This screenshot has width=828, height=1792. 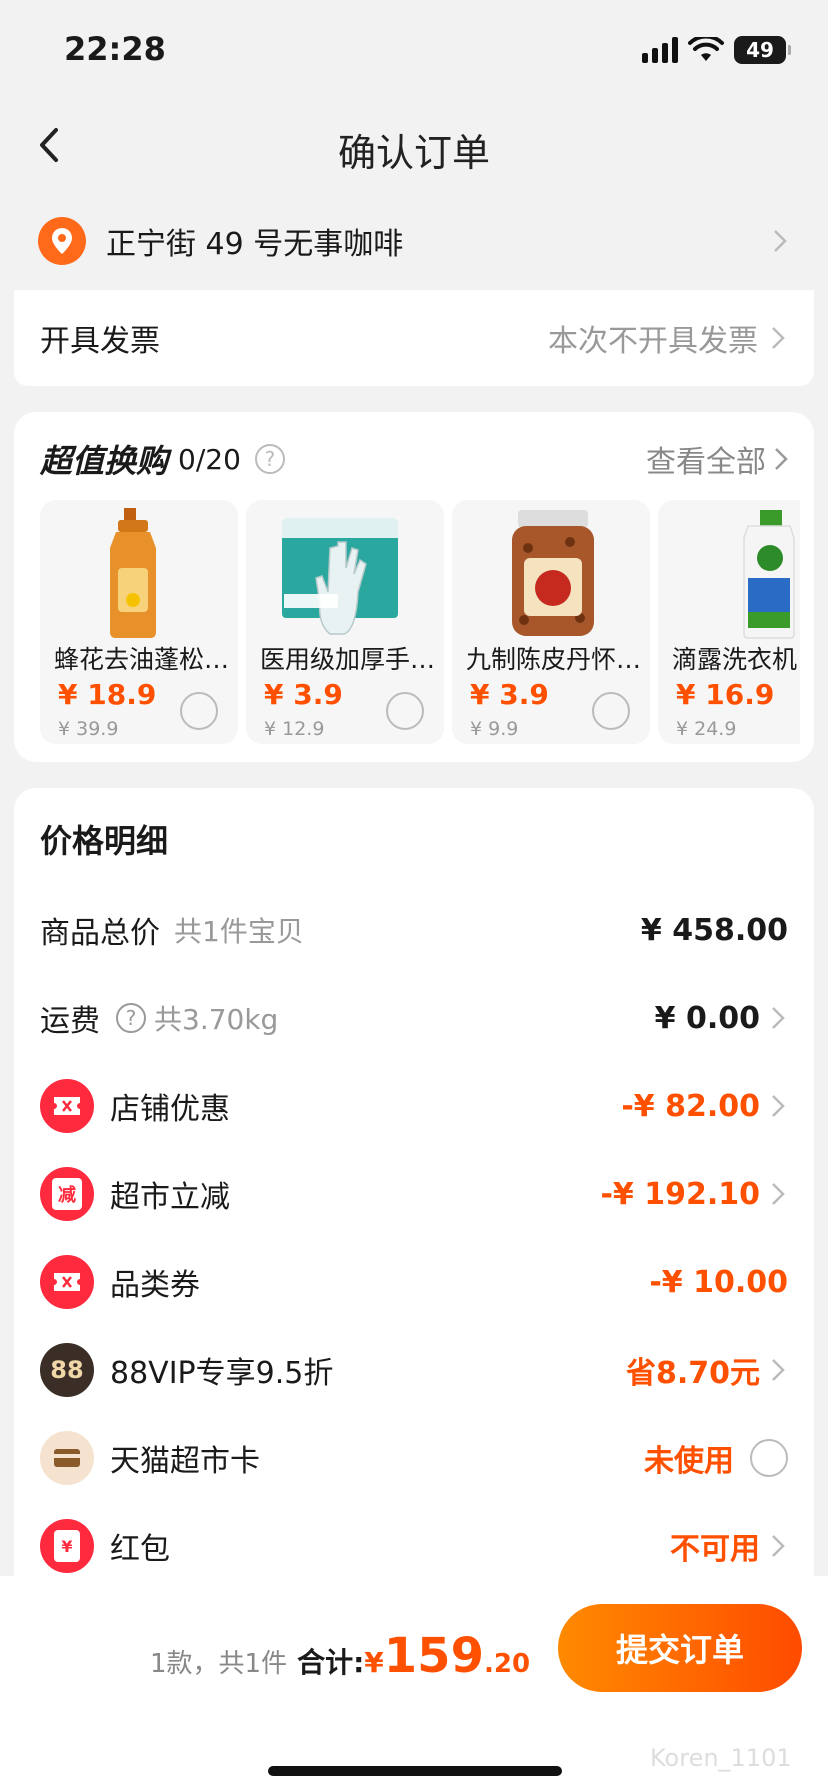 I want to click on price-row-goods-total: 商品总价 共1件宝贝 ¥ 458.00, so click(x=414, y=930).